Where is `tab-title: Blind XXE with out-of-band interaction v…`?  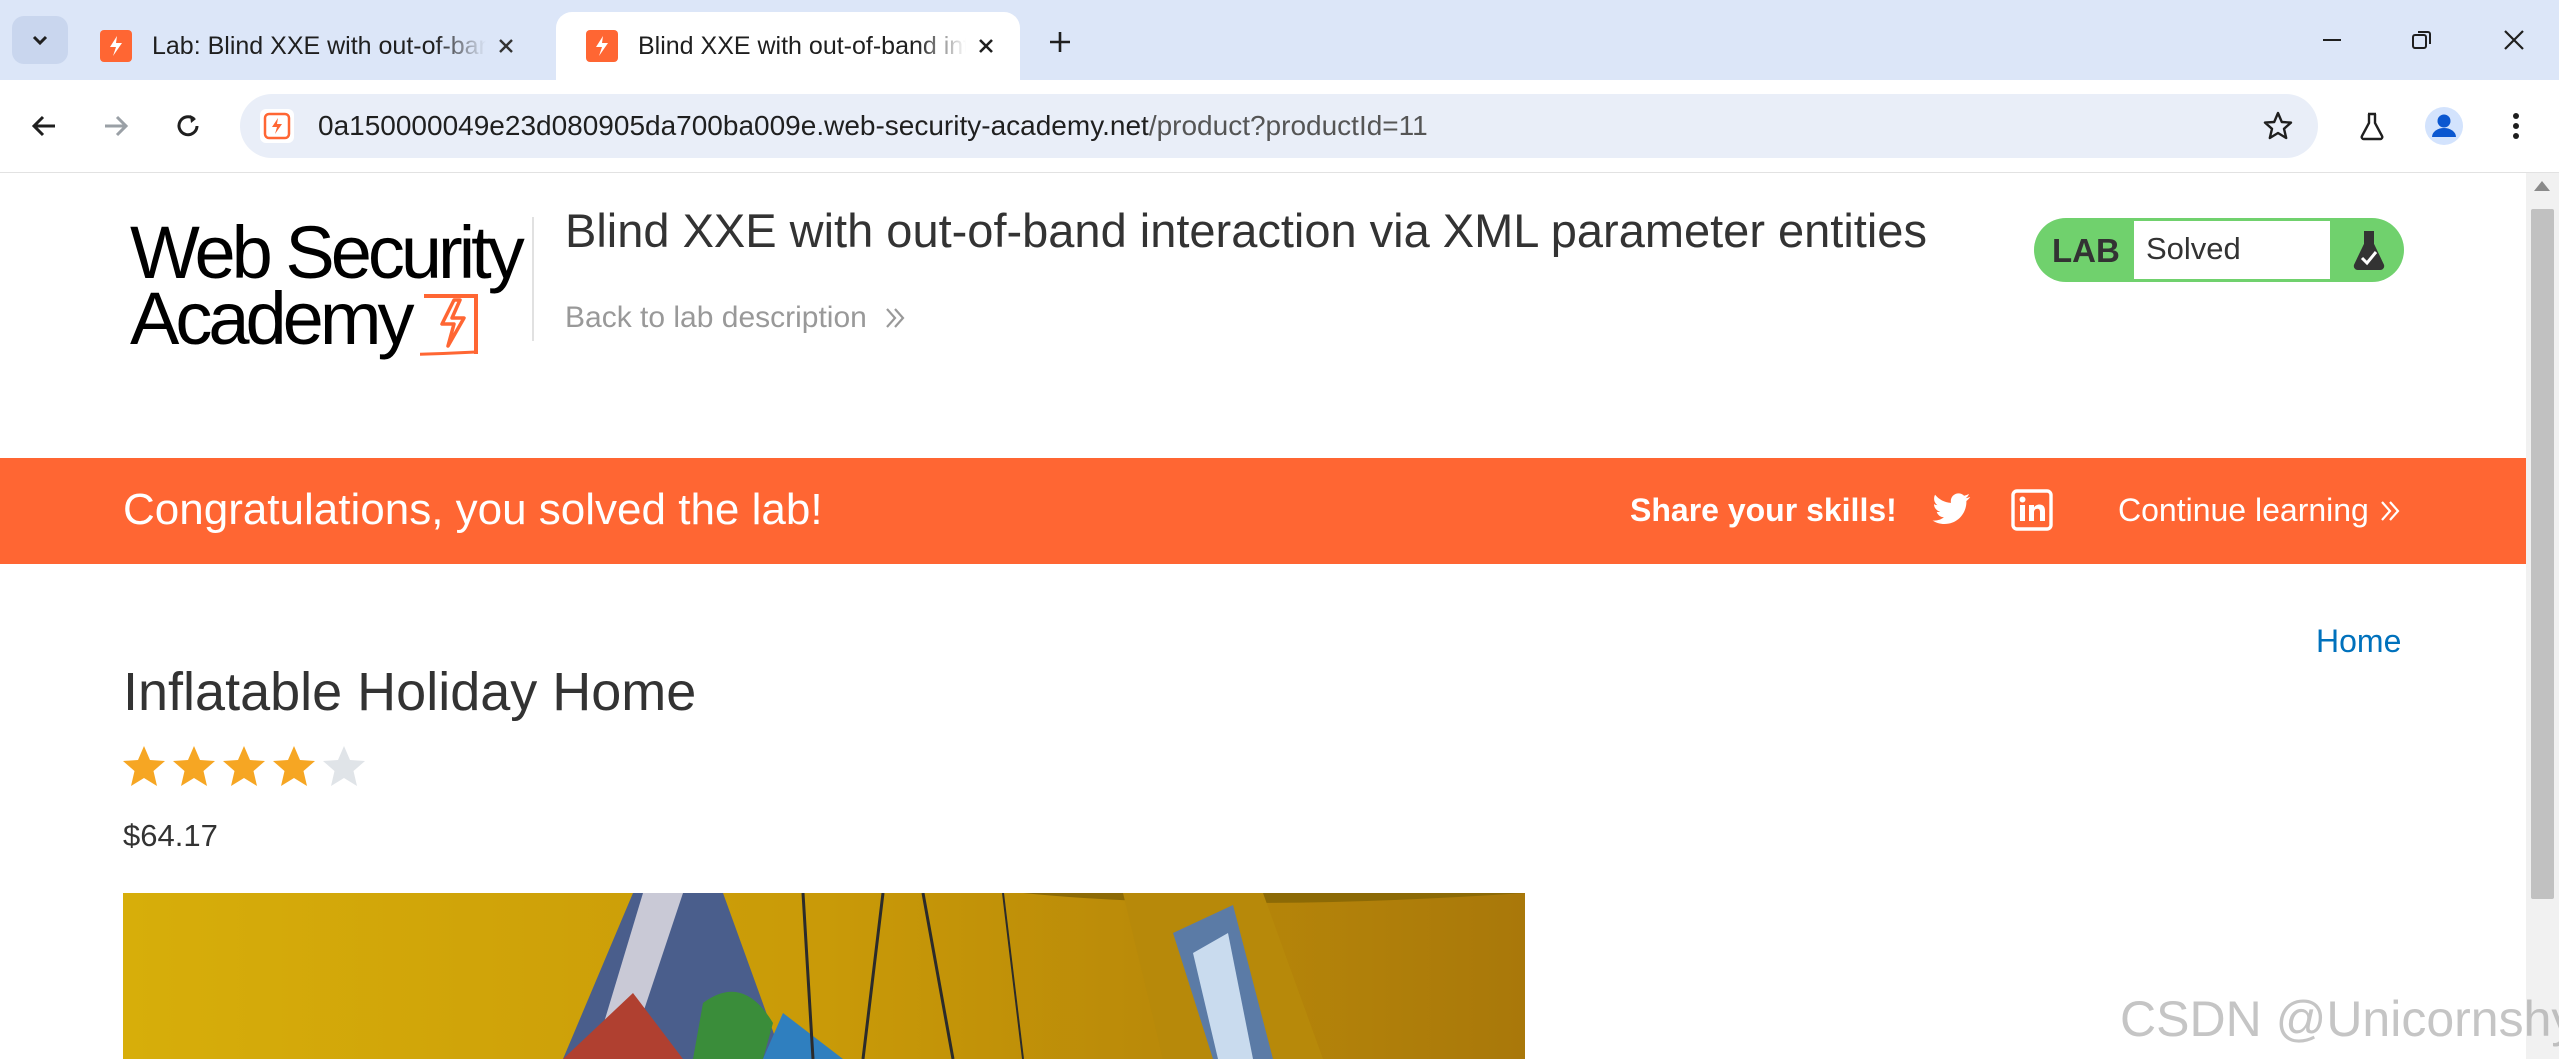 tab-title: Blind XXE with out-of-band interaction v… is located at coordinates (802, 45).